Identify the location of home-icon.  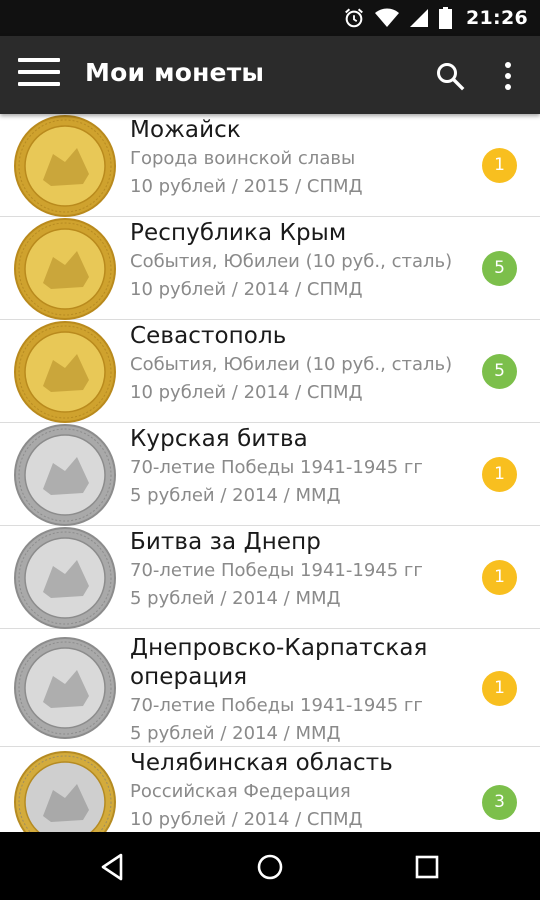
(270, 867).